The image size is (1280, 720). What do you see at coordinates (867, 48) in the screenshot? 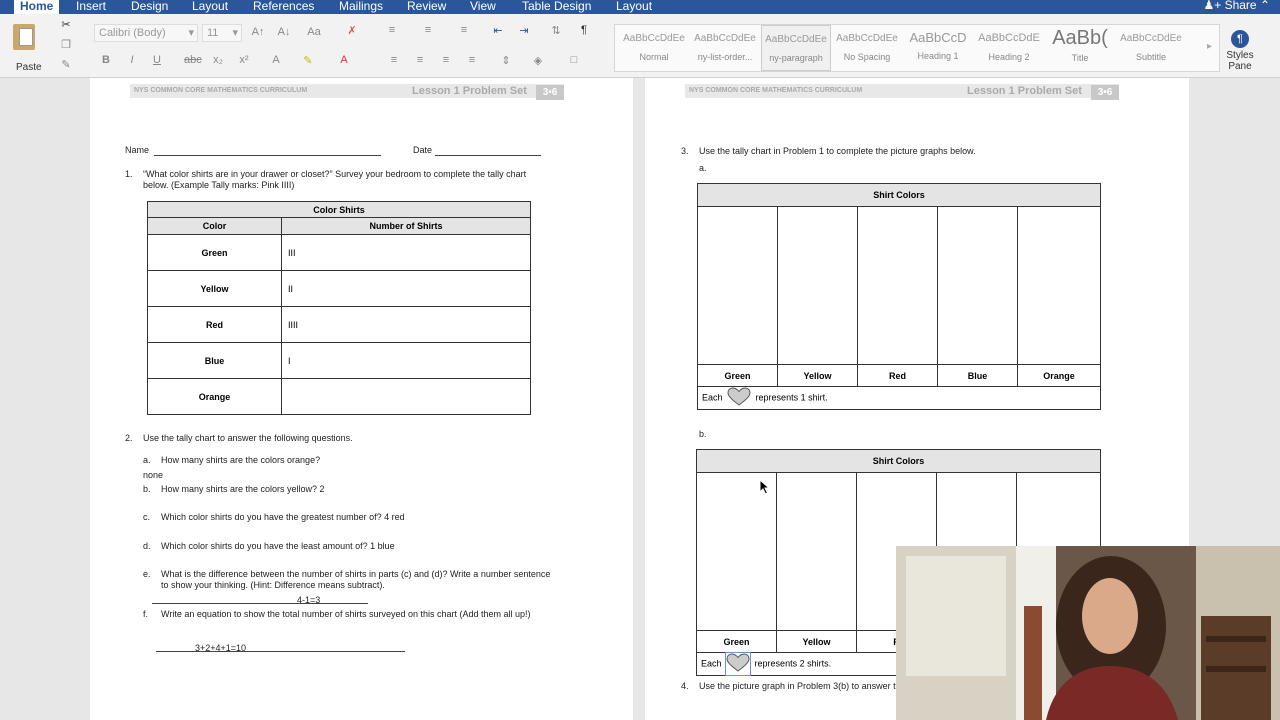
I see `style-no-spacing: AaBbCcDdEe No Spacing` at bounding box center [867, 48].